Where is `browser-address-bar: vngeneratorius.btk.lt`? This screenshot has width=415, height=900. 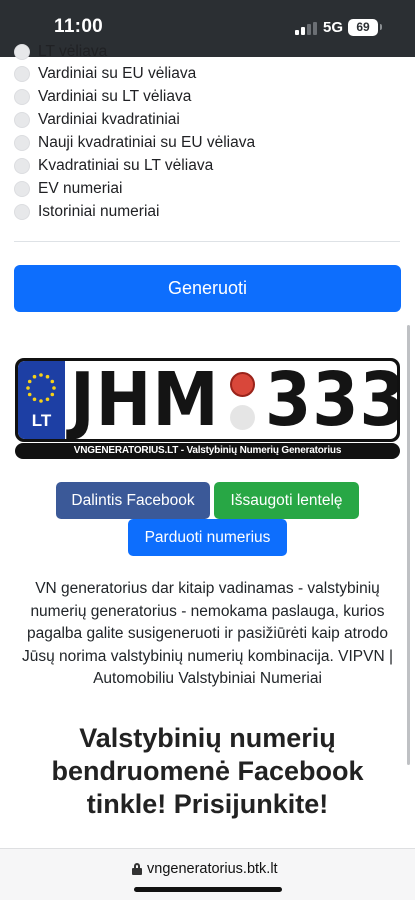 browser-address-bar: vngeneratorius.btk.lt is located at coordinates (207, 874).